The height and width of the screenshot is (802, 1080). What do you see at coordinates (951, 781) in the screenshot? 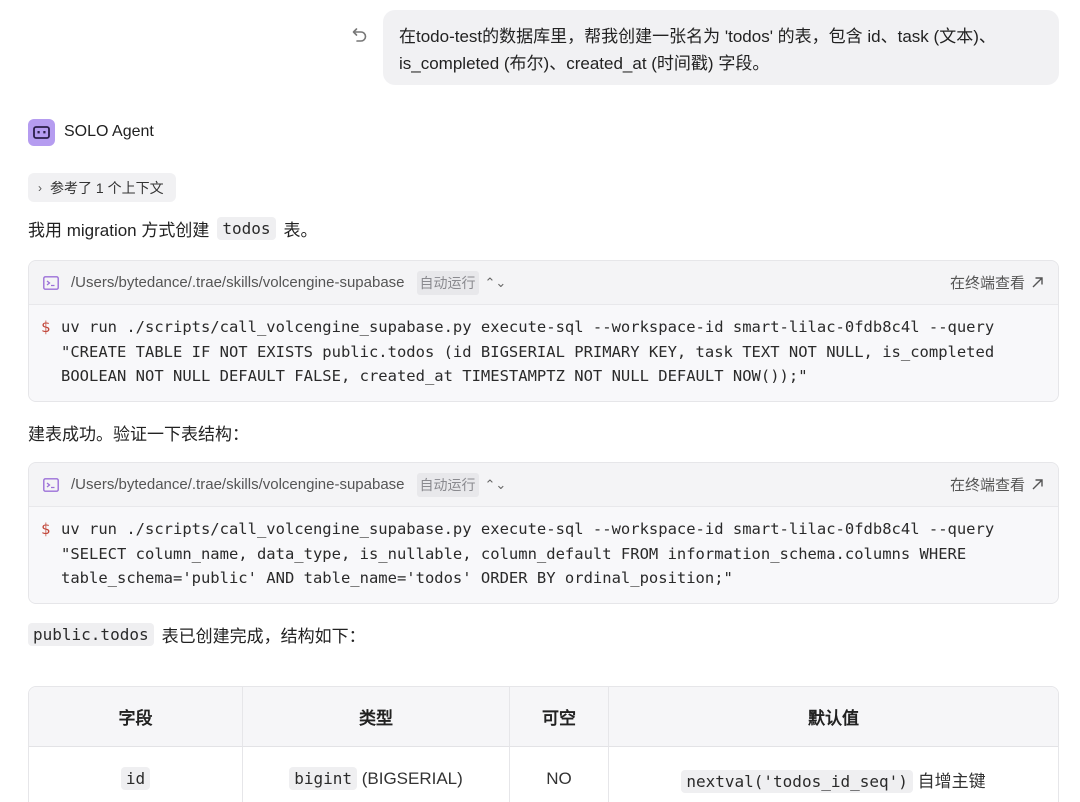
I see `cell-default-note: 自增主键` at bounding box center [951, 781].